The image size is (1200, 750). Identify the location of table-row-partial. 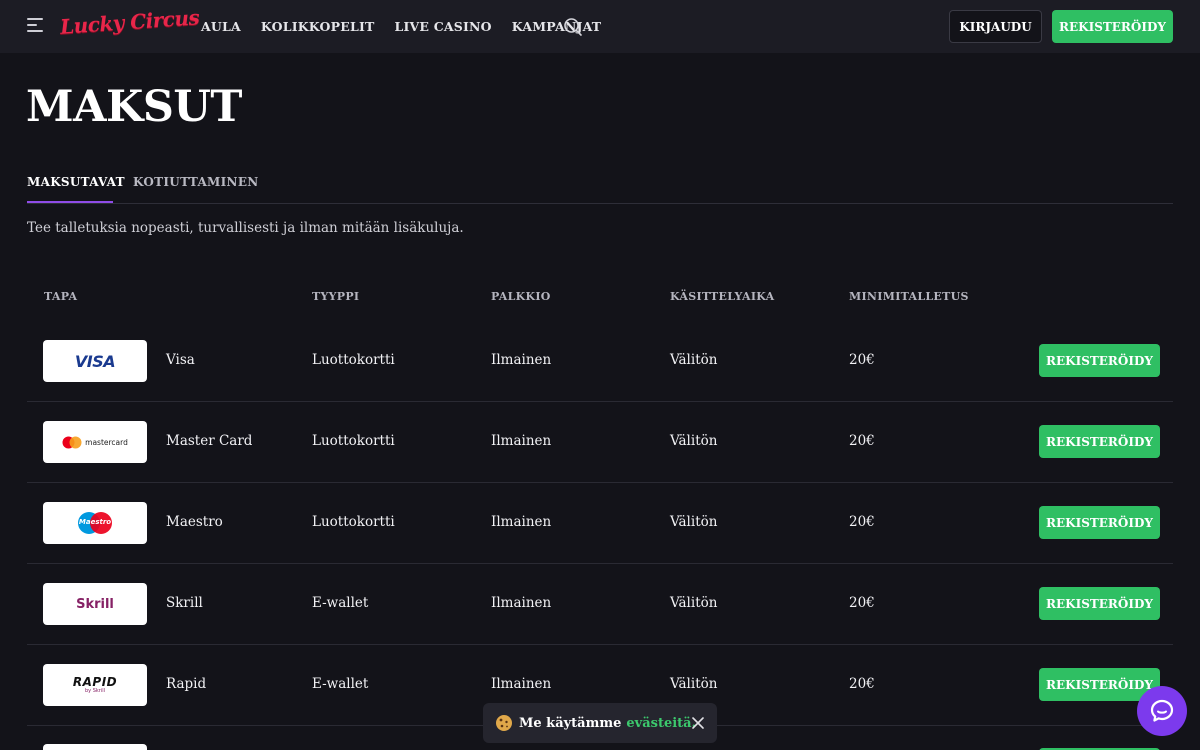
(95, 747).